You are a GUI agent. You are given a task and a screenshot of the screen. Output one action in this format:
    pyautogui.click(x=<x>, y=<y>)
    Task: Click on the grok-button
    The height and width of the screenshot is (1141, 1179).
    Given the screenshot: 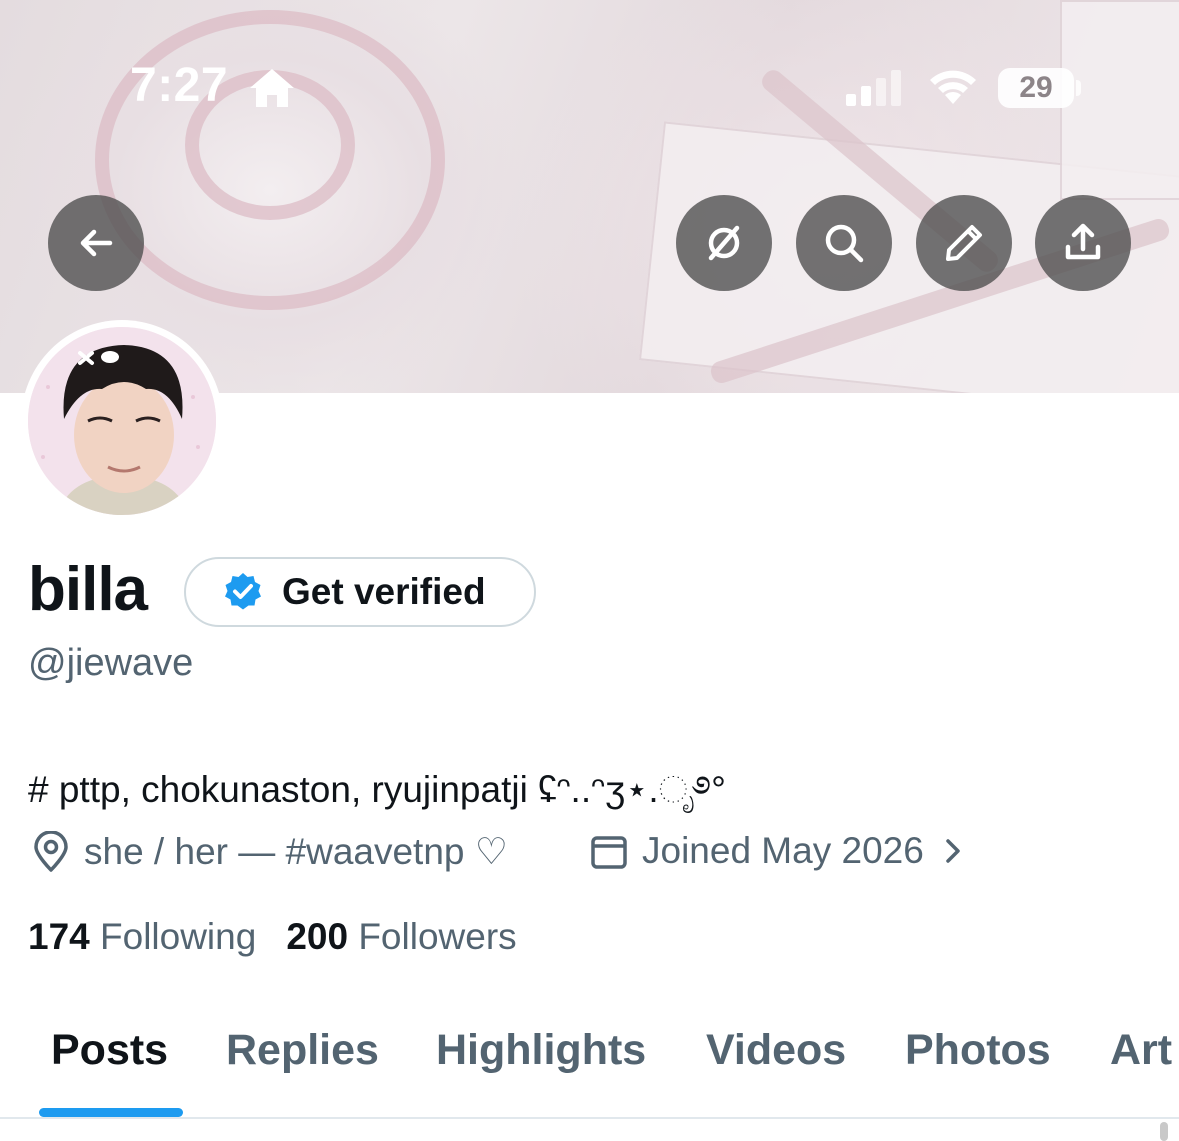 What is the action you would take?
    pyautogui.click(x=724, y=243)
    